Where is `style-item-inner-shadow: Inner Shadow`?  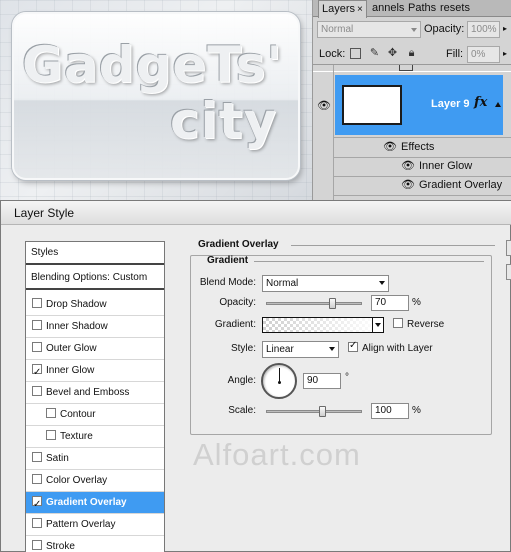
style-item-inner-shadow: Inner Shadow is located at coordinates (95, 327).